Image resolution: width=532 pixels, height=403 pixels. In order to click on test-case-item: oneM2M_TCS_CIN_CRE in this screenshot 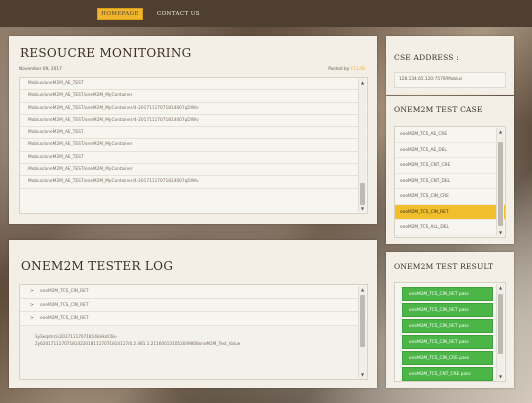, I will do `click(450, 197)`.